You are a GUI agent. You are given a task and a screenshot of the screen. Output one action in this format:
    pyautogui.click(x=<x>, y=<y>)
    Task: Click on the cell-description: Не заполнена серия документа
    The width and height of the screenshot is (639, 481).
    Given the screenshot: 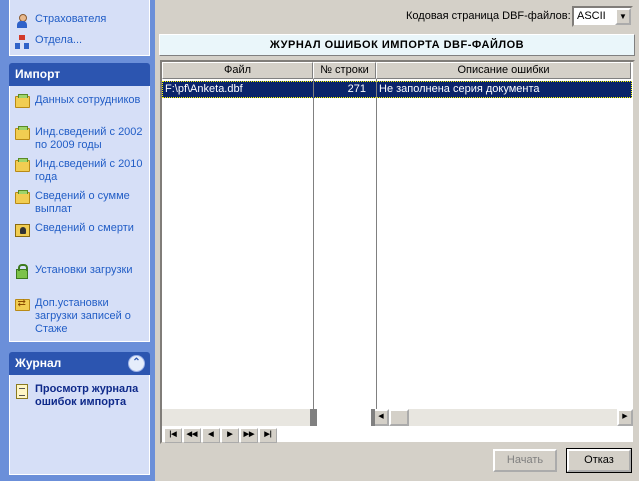 What is the action you would take?
    pyautogui.click(x=459, y=89)
    